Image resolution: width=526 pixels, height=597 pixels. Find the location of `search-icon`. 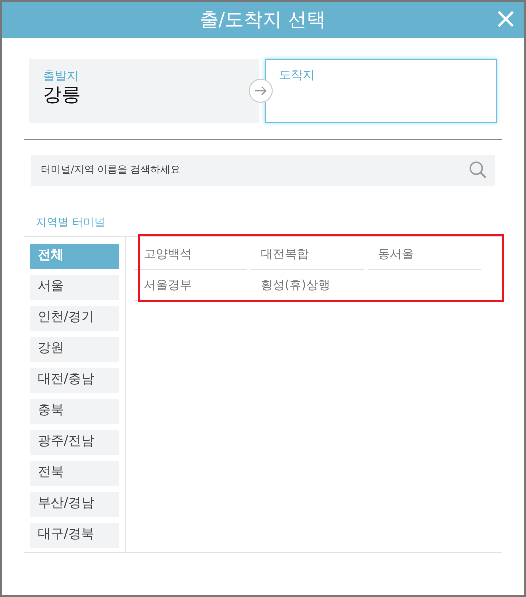

search-icon is located at coordinates (478, 170).